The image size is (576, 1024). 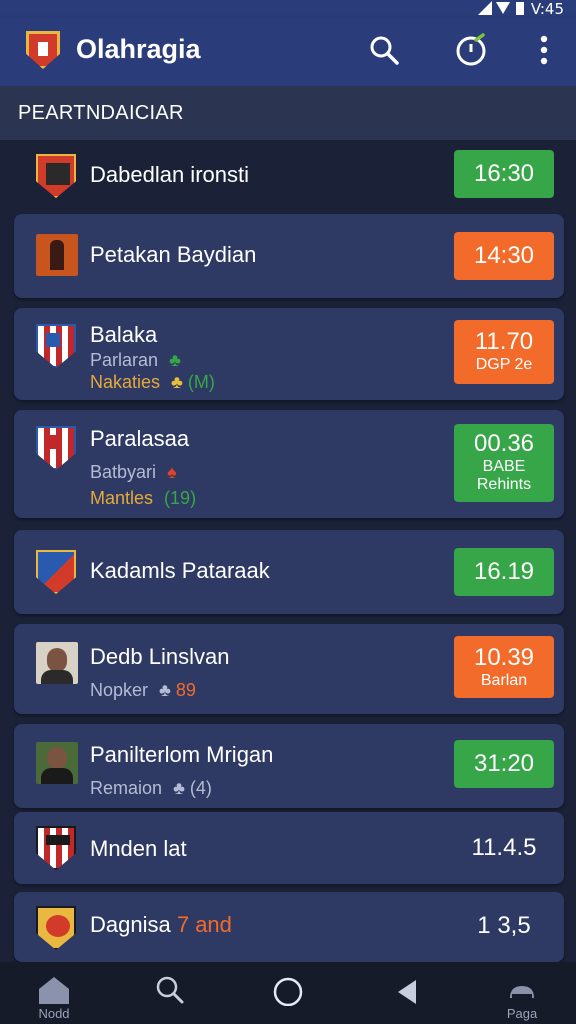 What do you see at coordinates (289, 848) in the screenshot?
I see `match-row: Mnden lat 11.4.5` at bounding box center [289, 848].